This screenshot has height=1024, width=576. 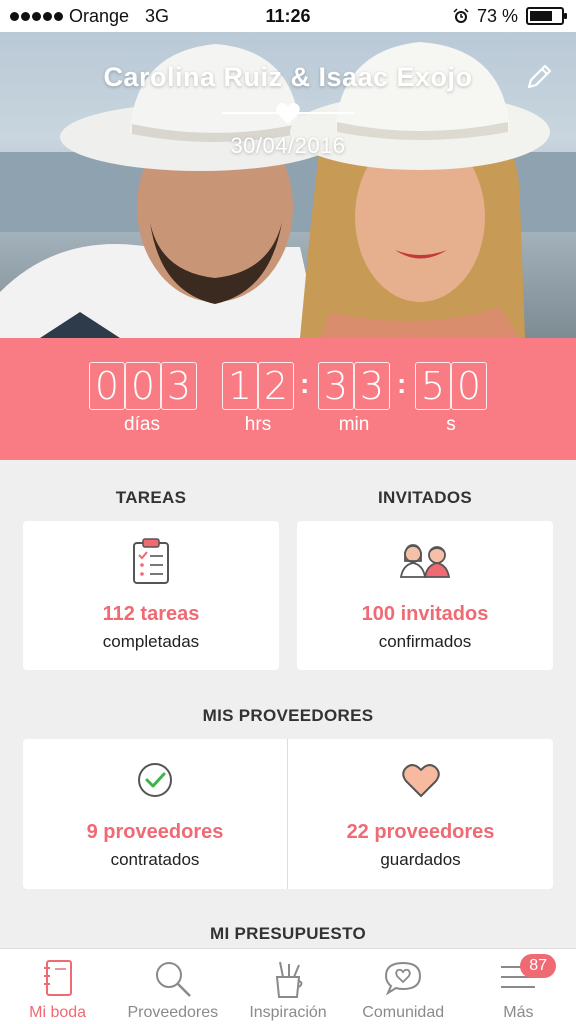 I want to click on days-label: días, so click(x=142, y=424).